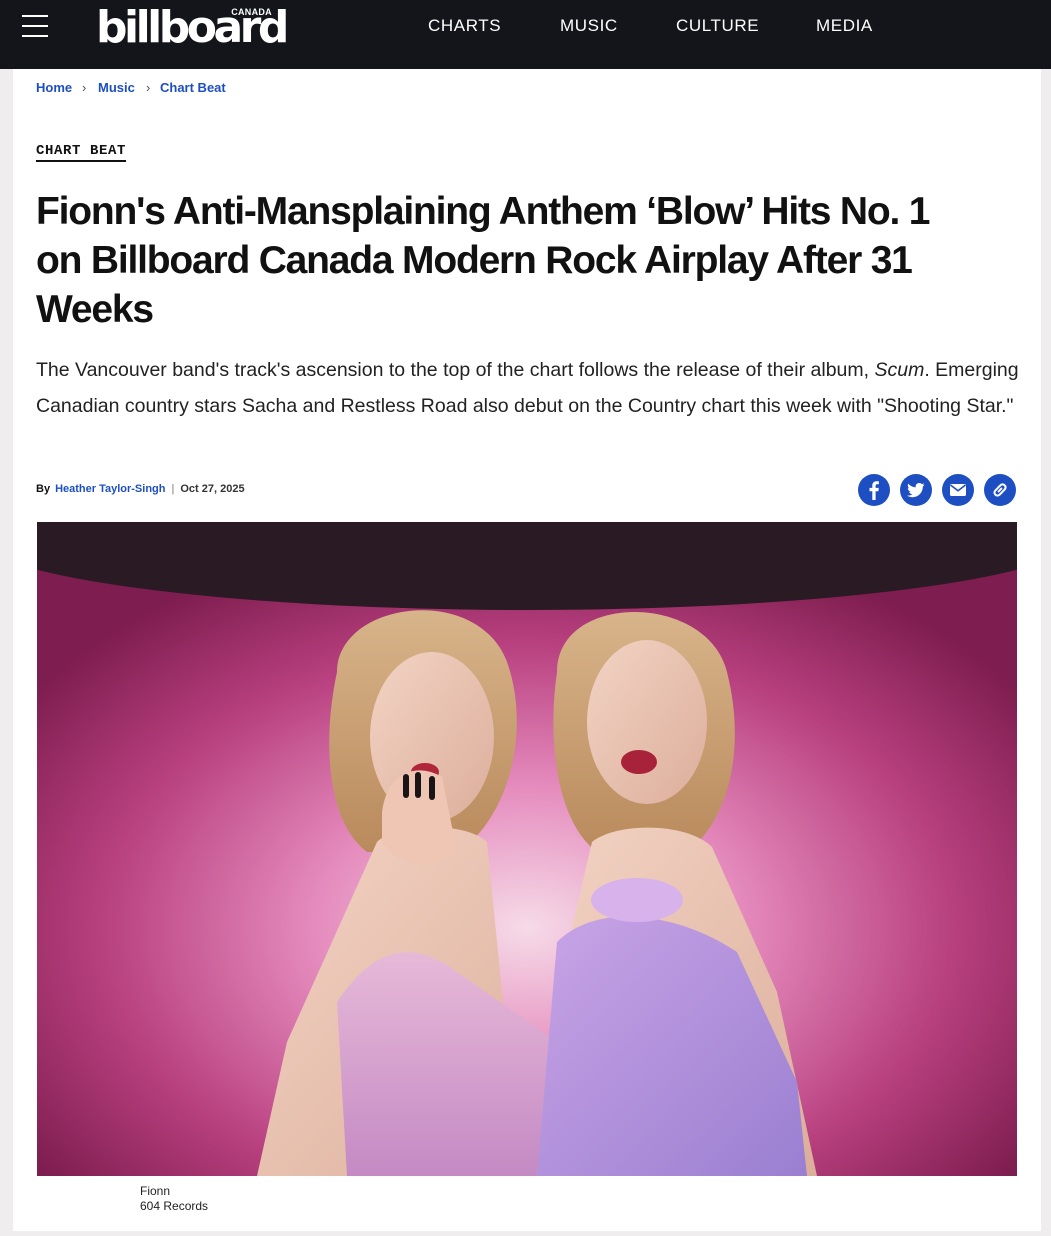 The image size is (1051, 1236). Describe the element at coordinates (844, 26) in the screenshot. I see `nav-media: MEDIA` at that location.